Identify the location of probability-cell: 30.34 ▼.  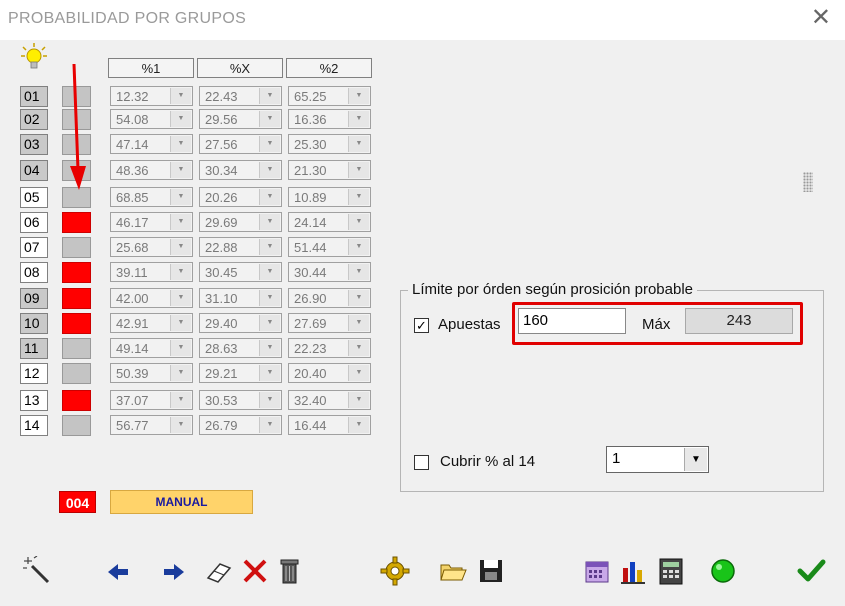
(240, 170).